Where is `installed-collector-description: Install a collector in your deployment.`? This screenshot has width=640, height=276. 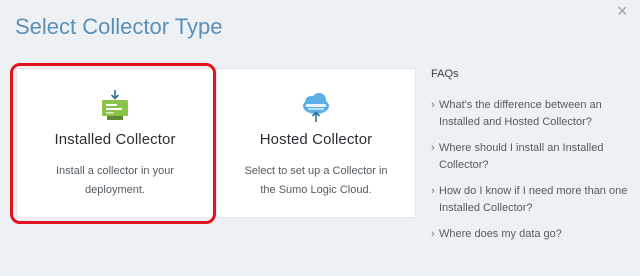 installed-collector-description: Install a collector in your deployment. is located at coordinates (115, 180).